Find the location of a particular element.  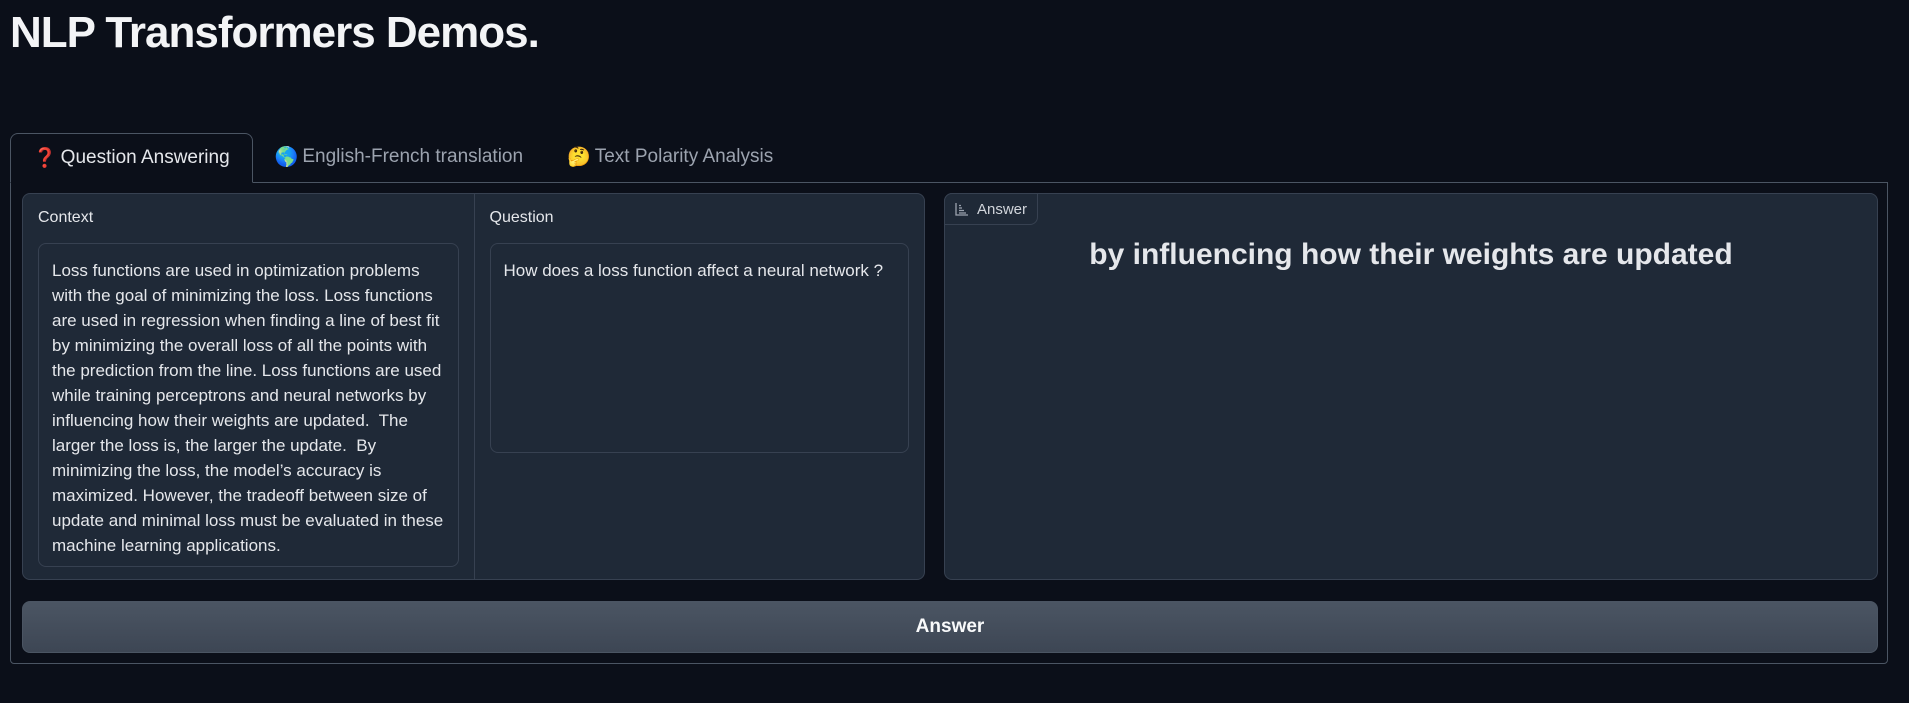

question-mark-icon: ❓ is located at coordinates (45, 158).